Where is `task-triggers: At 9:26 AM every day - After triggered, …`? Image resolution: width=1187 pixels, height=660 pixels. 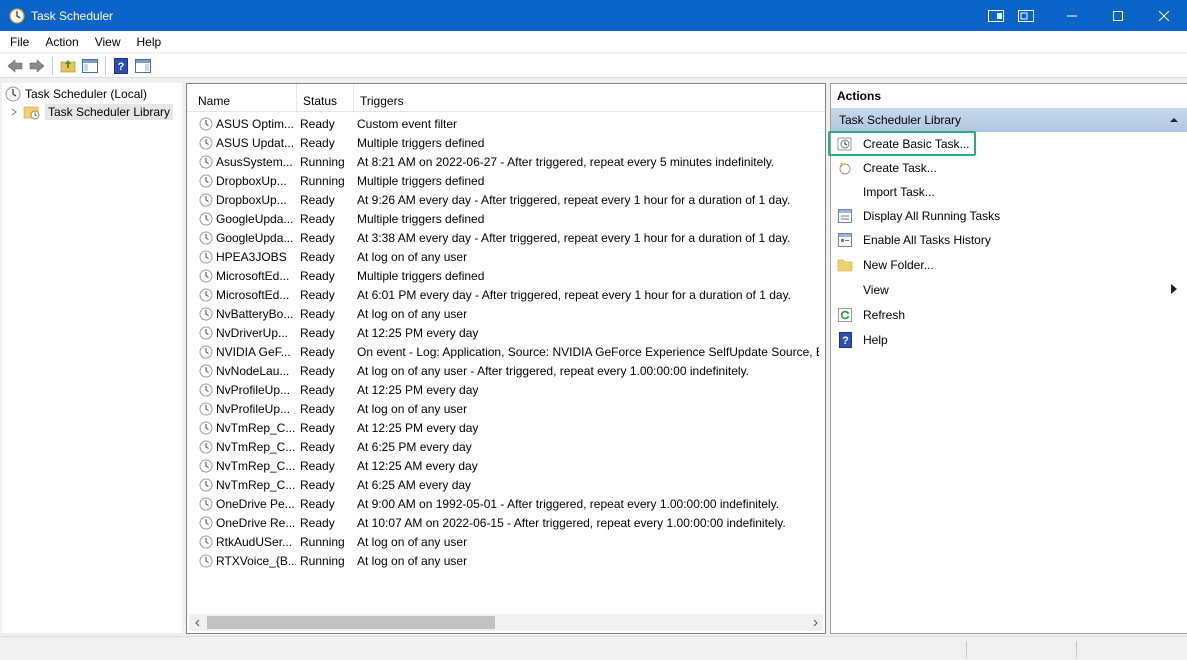 task-triggers: At 9:26 AM every day - After triggered, … is located at coordinates (574, 199).